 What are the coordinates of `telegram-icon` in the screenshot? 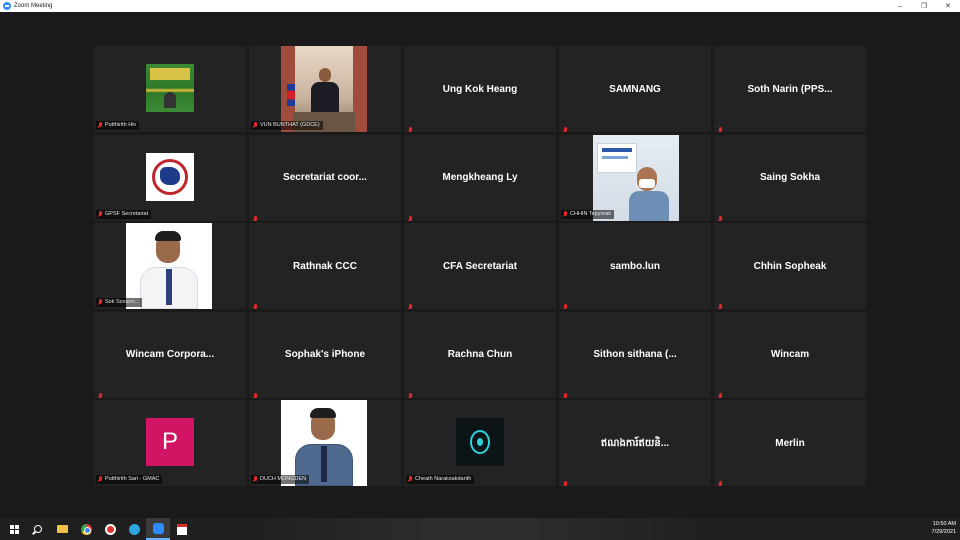 It's located at (134, 529).